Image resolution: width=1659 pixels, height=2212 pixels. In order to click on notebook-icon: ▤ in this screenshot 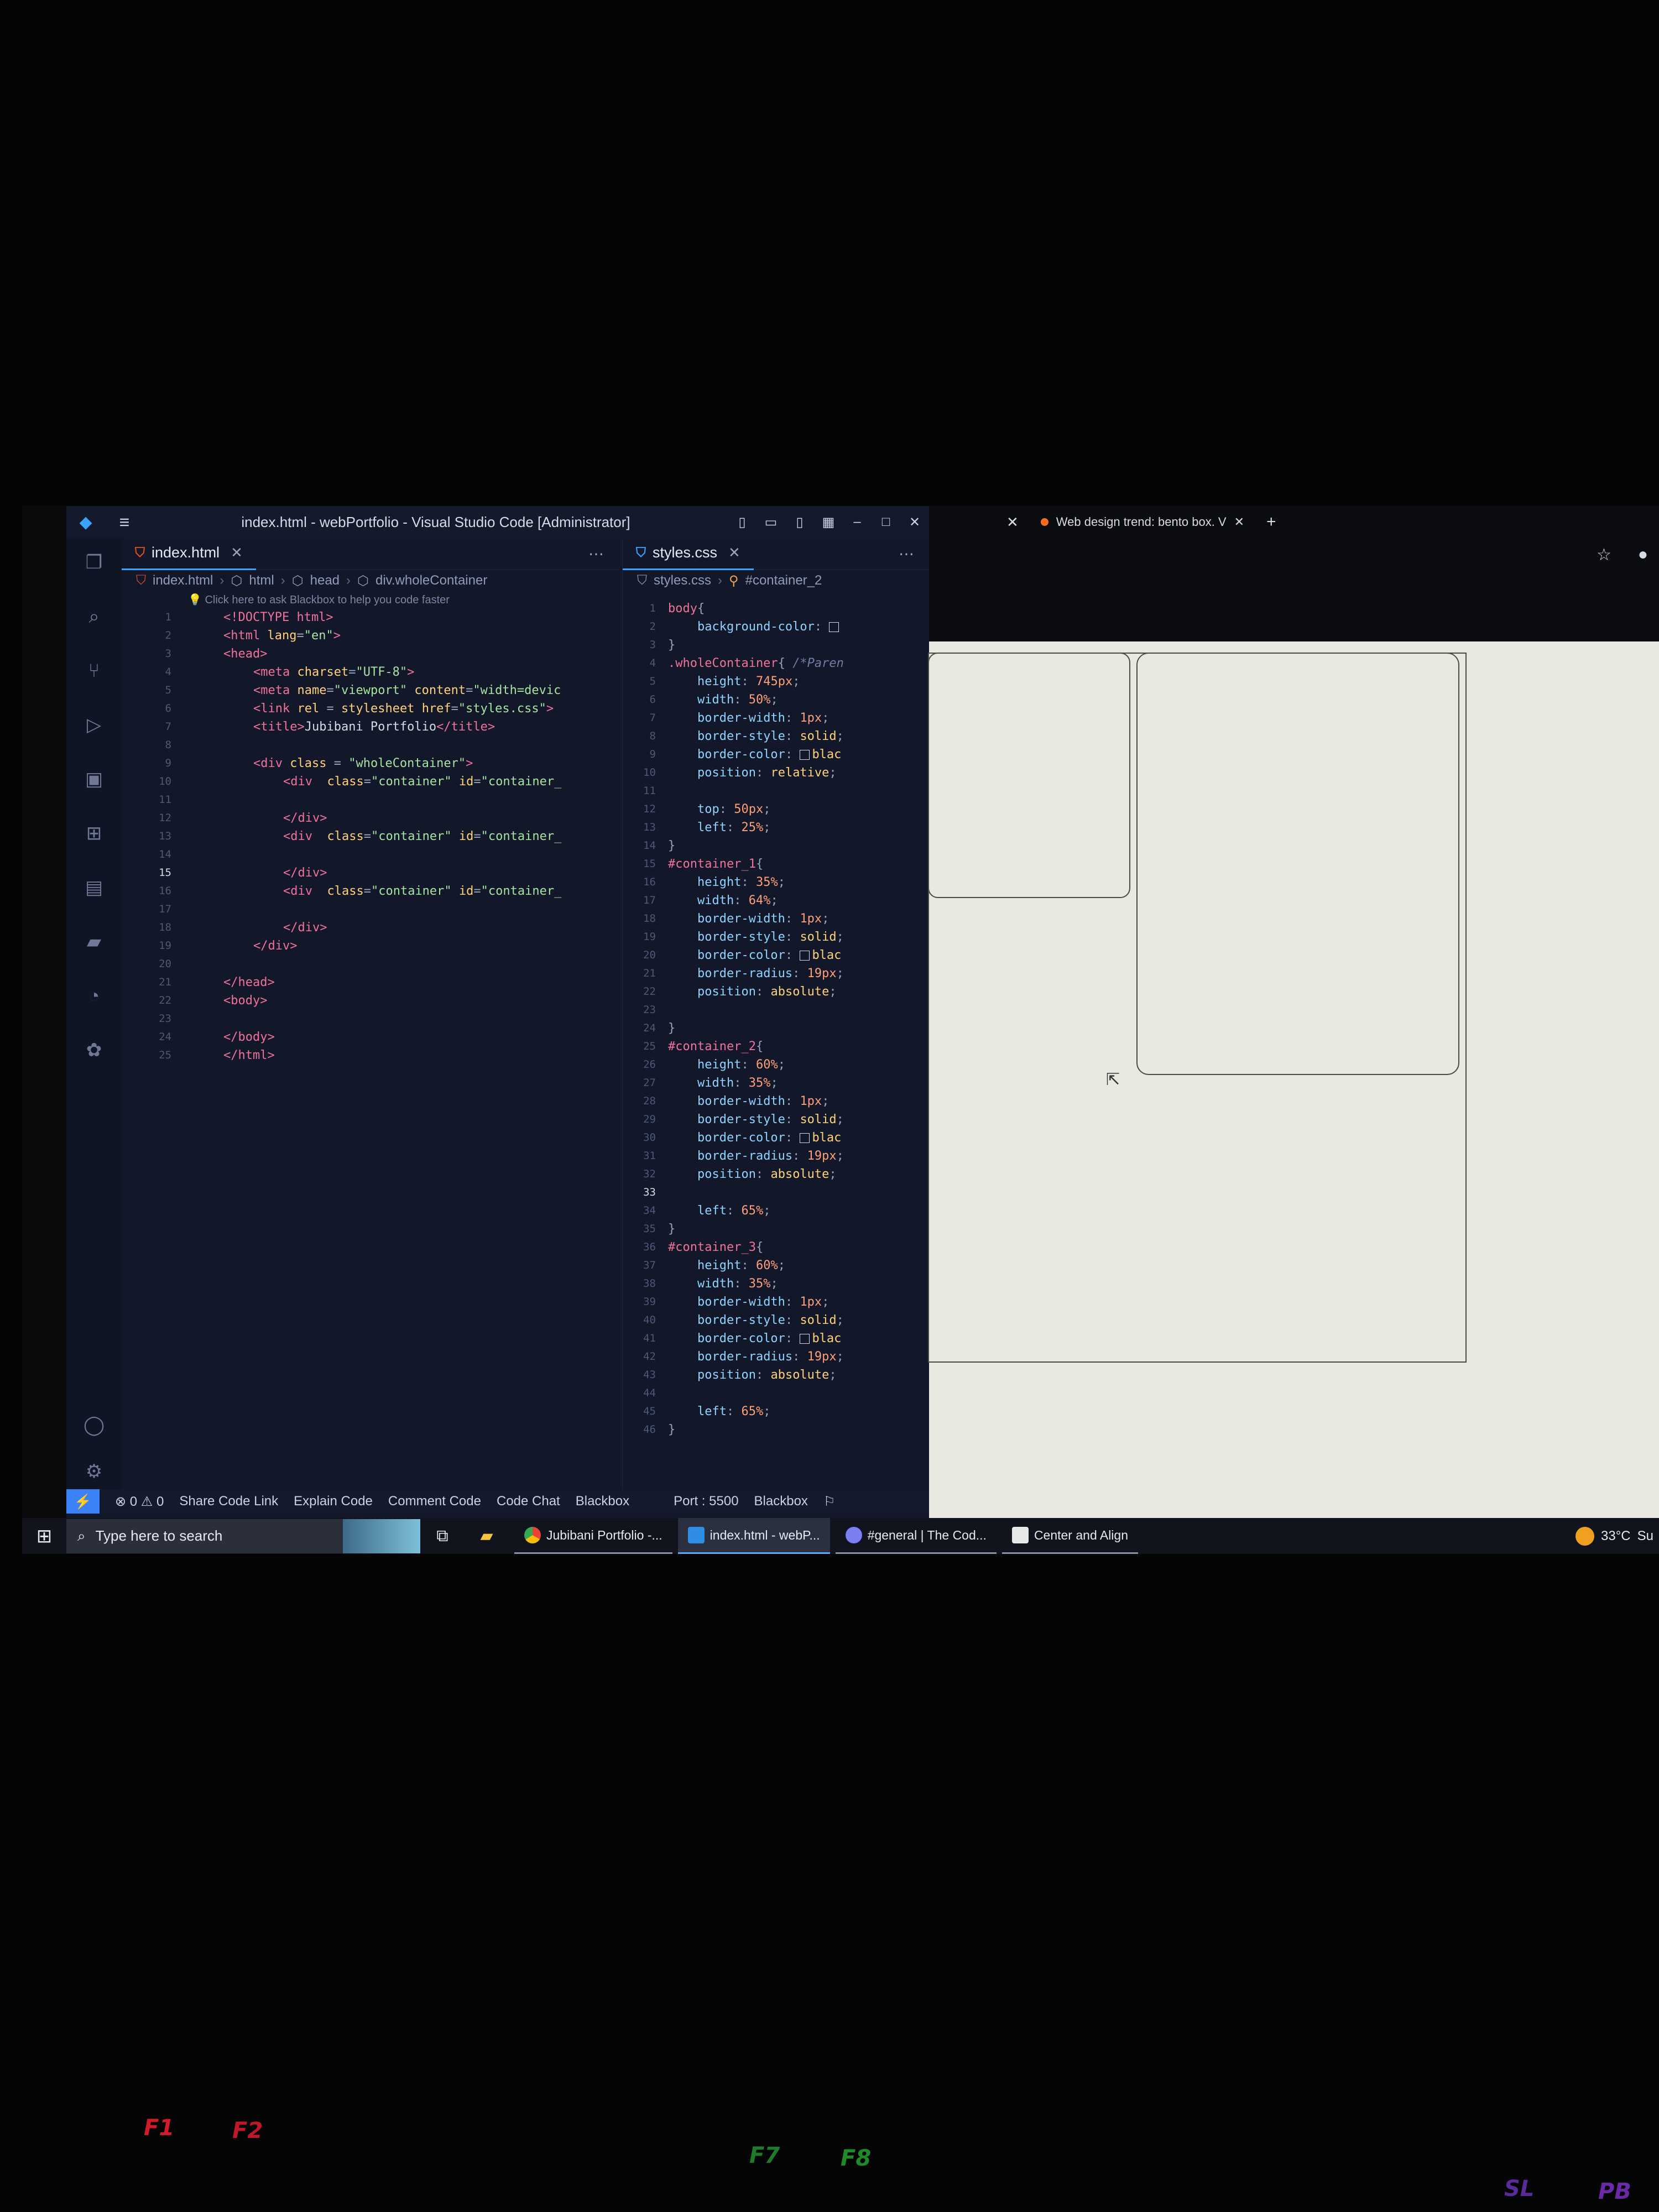, I will do `click(94, 888)`.